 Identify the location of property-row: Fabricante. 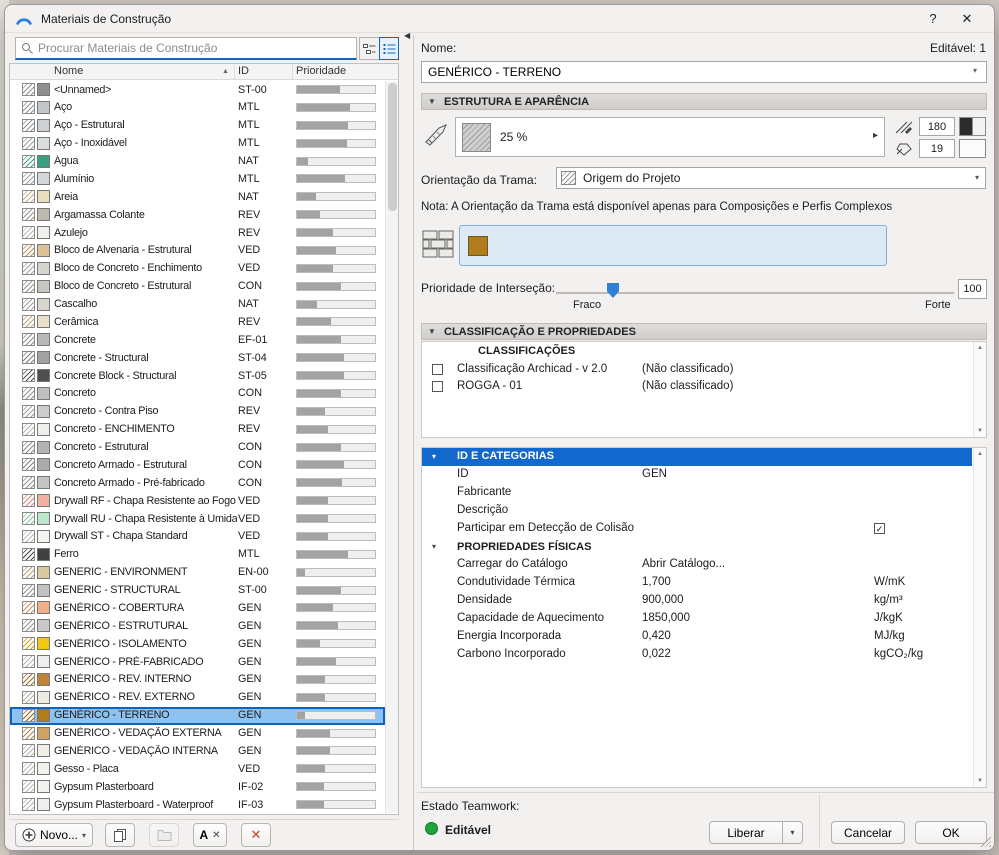
(697, 493).